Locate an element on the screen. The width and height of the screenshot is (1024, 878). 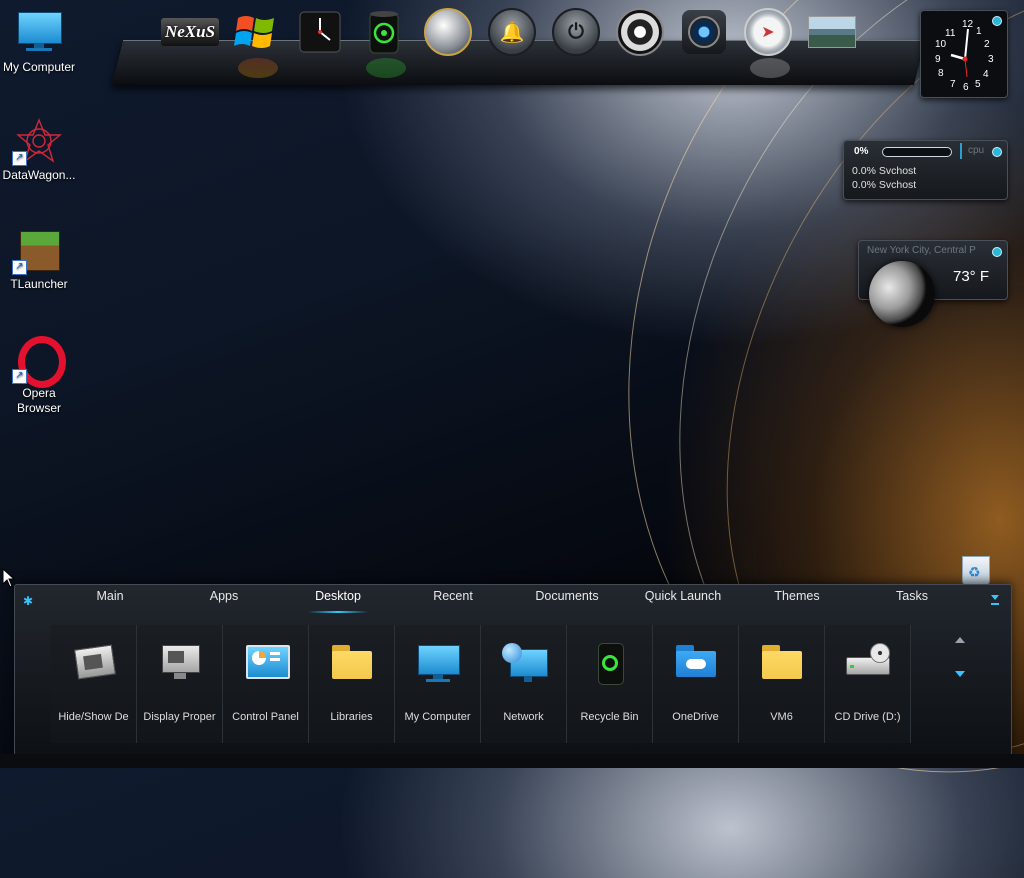
speaker-icon is located at coordinates (640, 32).